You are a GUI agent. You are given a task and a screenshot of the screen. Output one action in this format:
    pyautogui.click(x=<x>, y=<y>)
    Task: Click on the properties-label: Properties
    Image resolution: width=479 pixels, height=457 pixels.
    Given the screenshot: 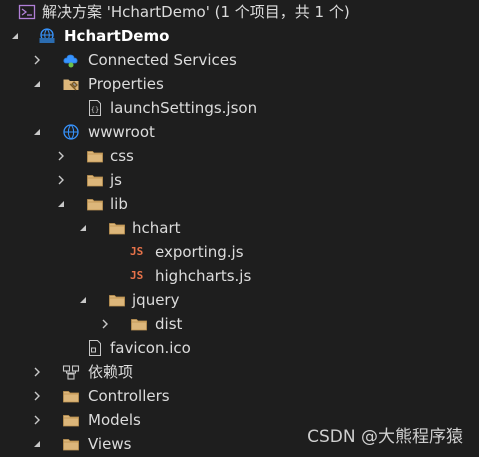 What is the action you would take?
    pyautogui.click(x=126, y=84)
    